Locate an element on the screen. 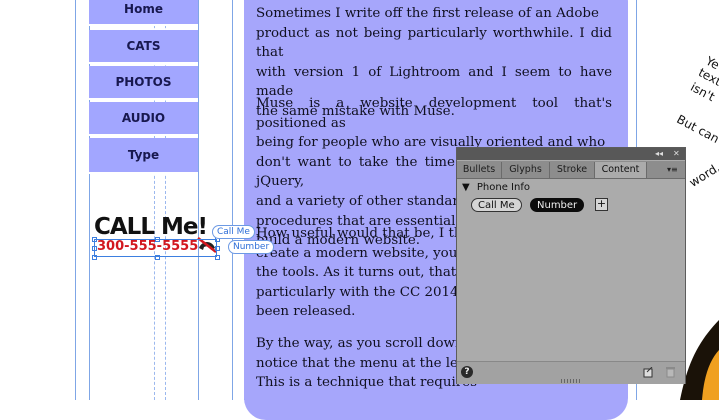 This screenshot has height=420, width=719. panel-menu-icon: ▾≡ is located at coordinates (672, 169).